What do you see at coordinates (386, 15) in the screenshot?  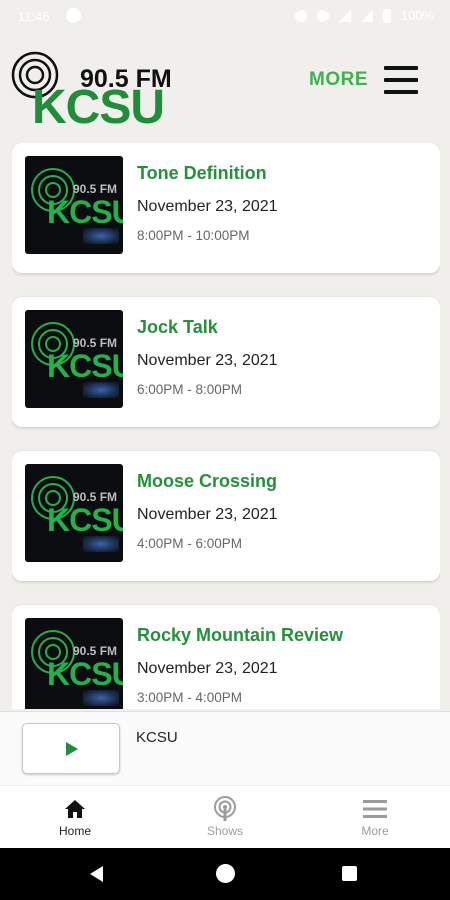 I see `battery-icon` at bounding box center [386, 15].